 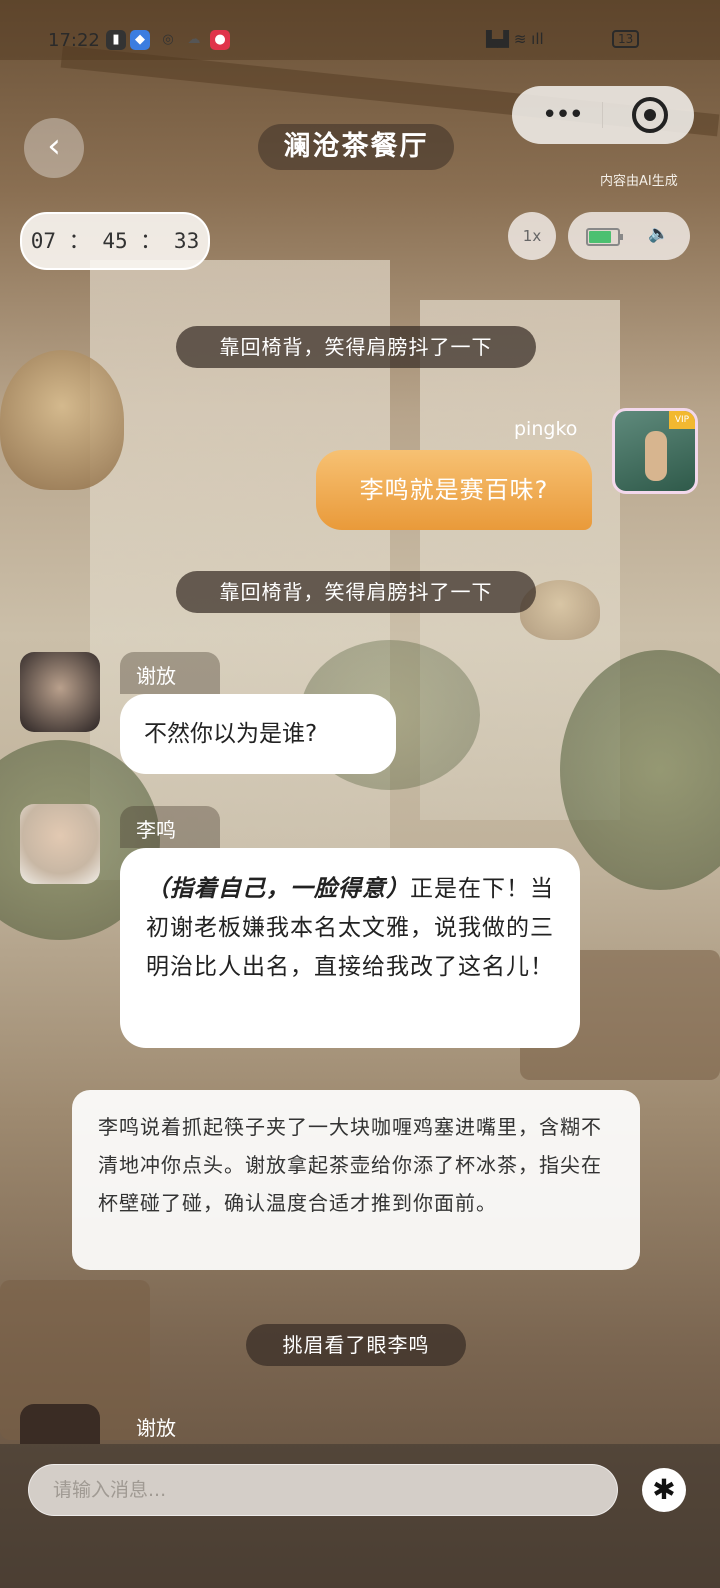 What do you see at coordinates (194, 39) in the screenshot?
I see `cloud-icon: ☁` at bounding box center [194, 39].